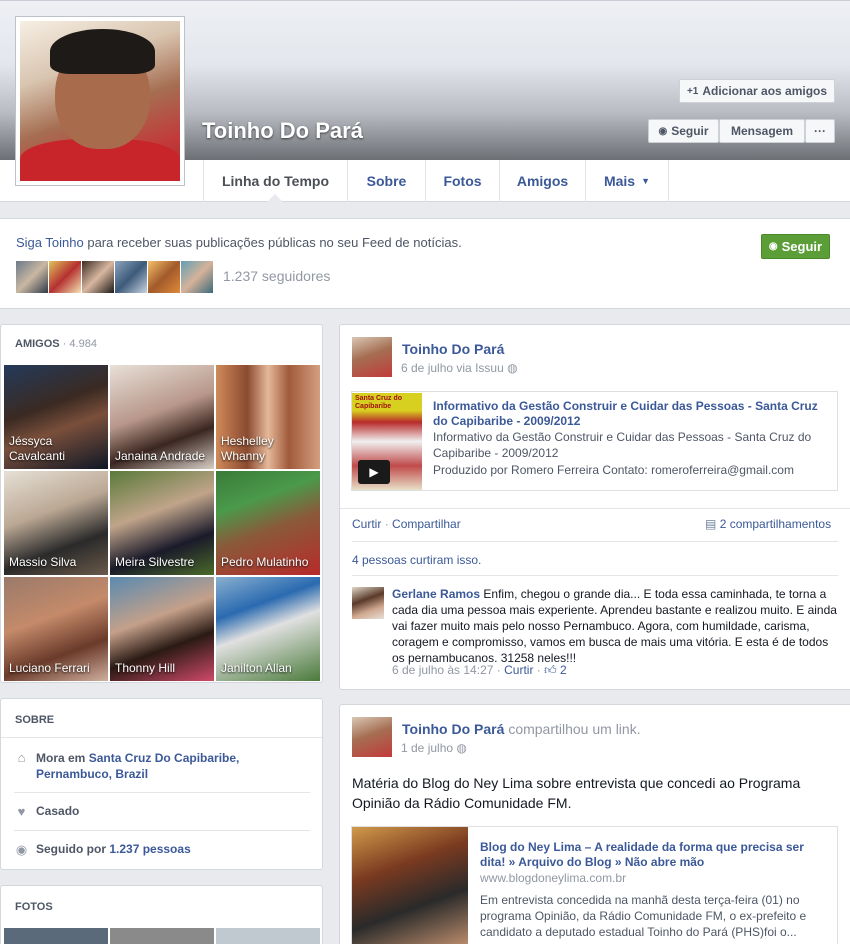 The height and width of the screenshot is (944, 850). Describe the element at coordinates (462, 181) in the screenshot. I see `tab-photos: Fotos` at that location.